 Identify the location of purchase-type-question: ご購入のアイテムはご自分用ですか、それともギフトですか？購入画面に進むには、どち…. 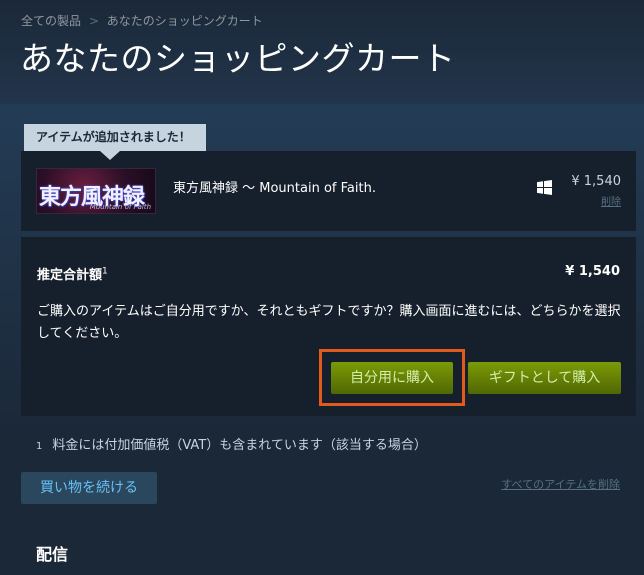
(329, 322).